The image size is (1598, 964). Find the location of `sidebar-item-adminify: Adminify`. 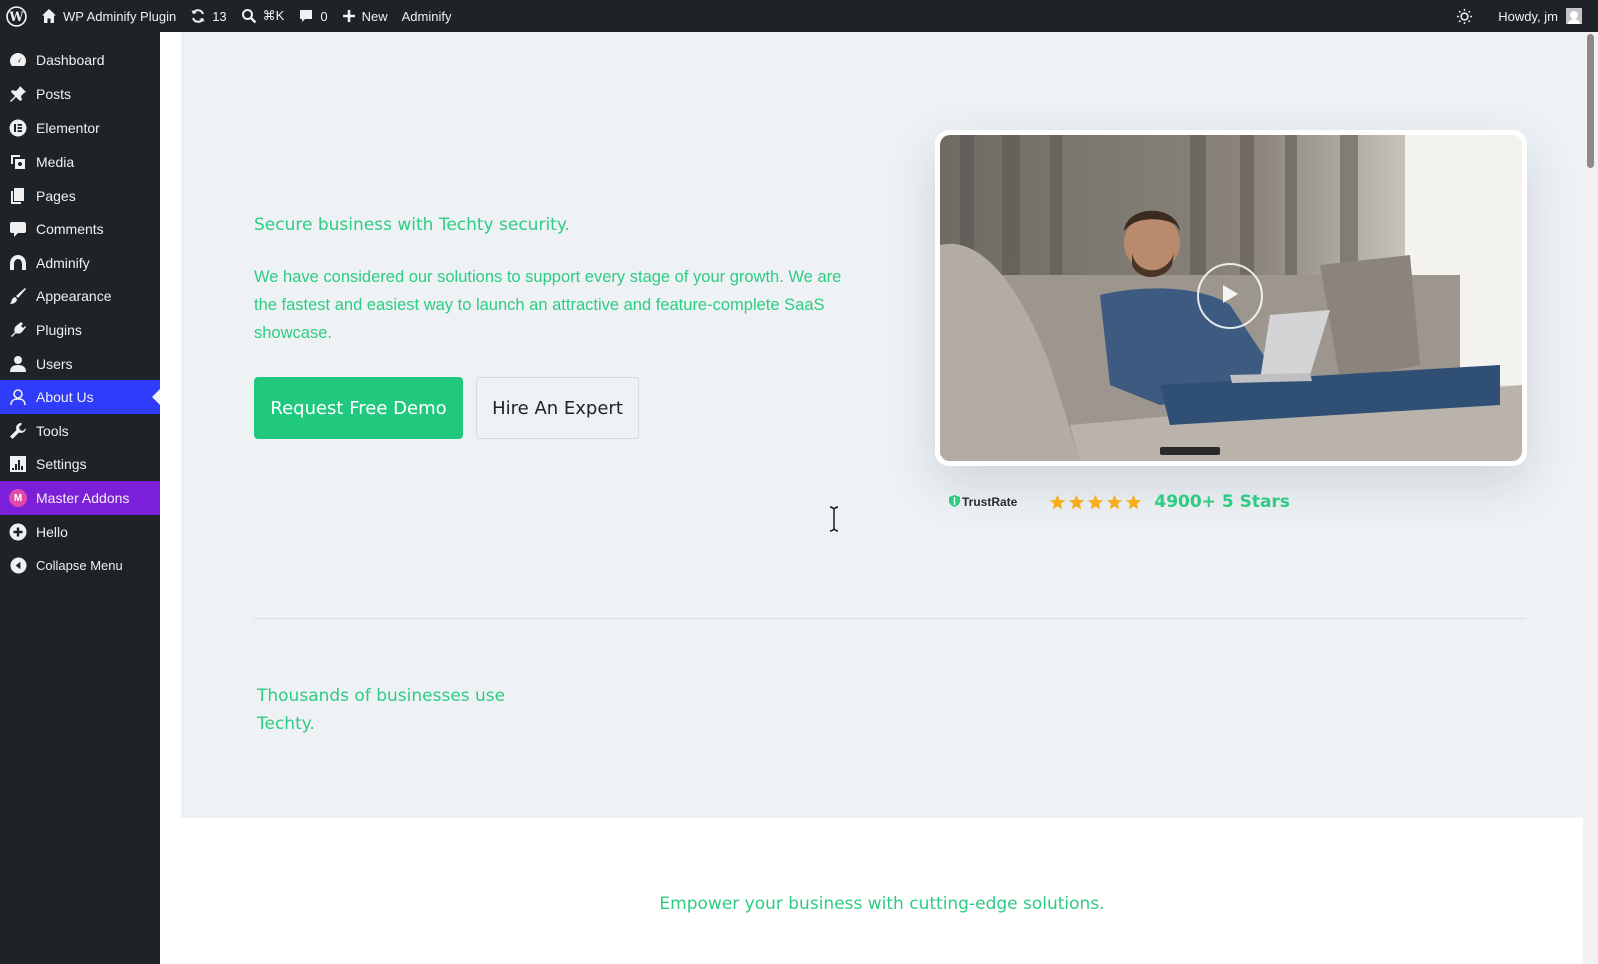

sidebar-item-adminify: Adminify is located at coordinates (80, 263).